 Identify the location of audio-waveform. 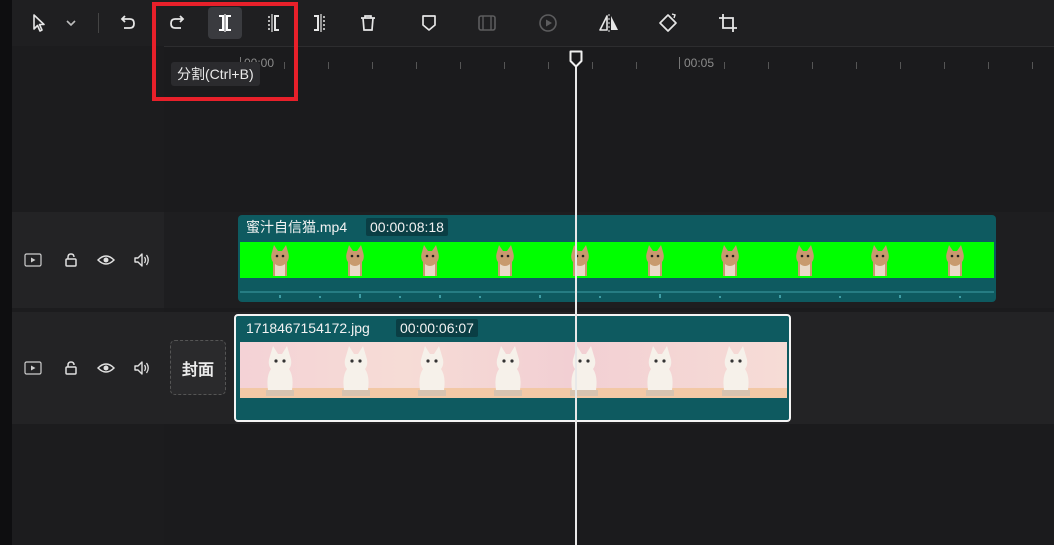
(617, 290).